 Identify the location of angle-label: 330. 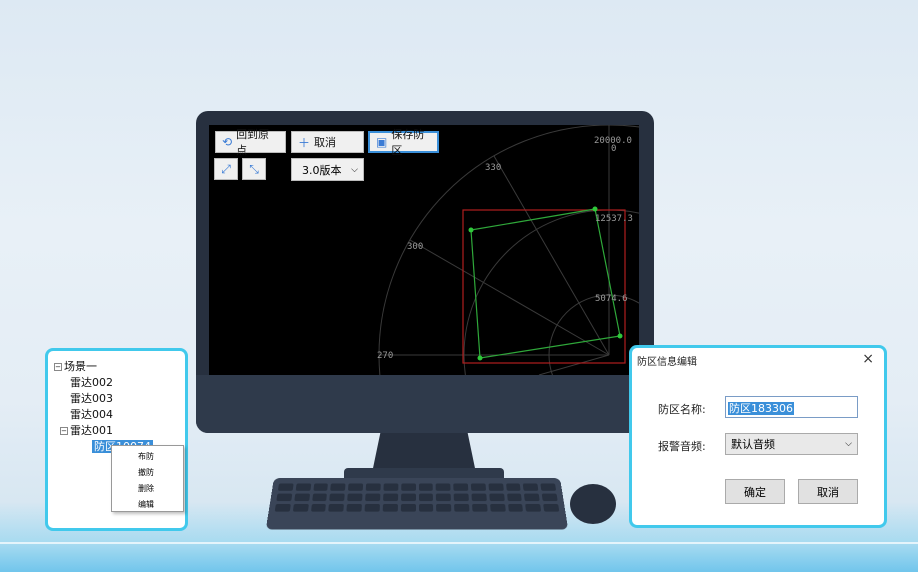
(493, 168).